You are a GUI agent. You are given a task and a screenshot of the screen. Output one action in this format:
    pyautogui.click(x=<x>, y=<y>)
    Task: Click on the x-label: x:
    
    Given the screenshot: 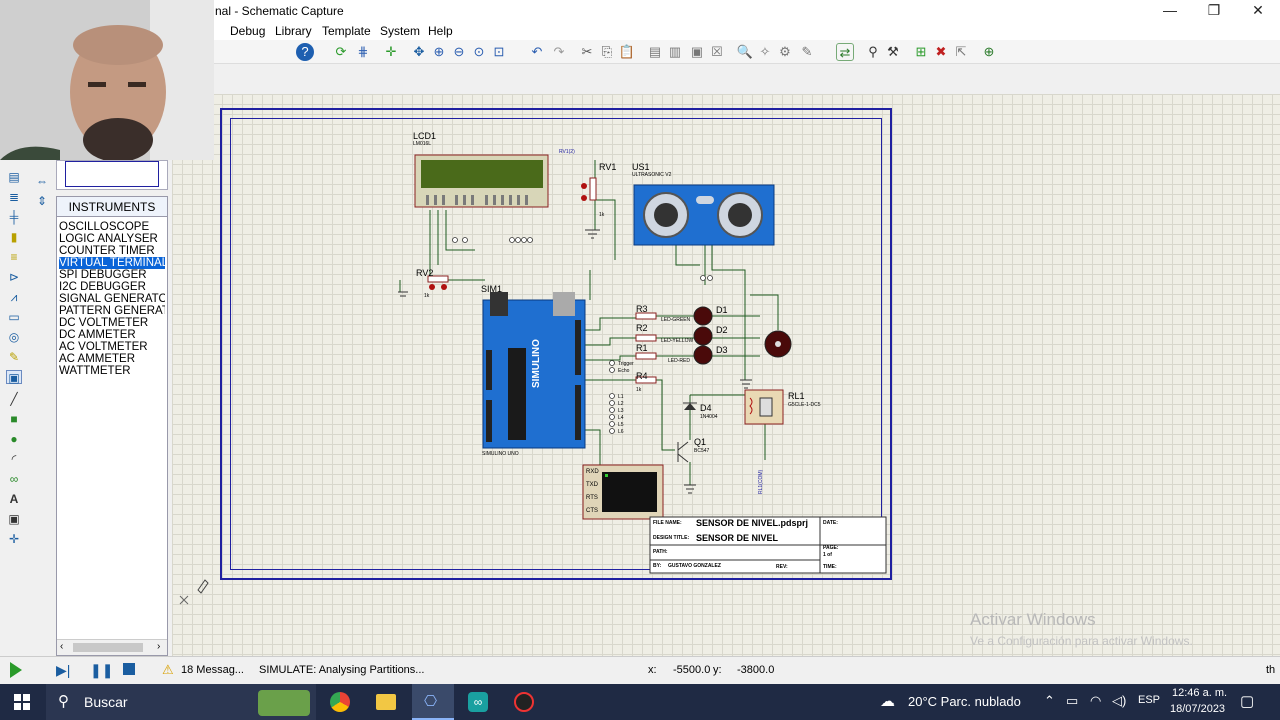 What is the action you would take?
    pyautogui.click(x=652, y=670)
    